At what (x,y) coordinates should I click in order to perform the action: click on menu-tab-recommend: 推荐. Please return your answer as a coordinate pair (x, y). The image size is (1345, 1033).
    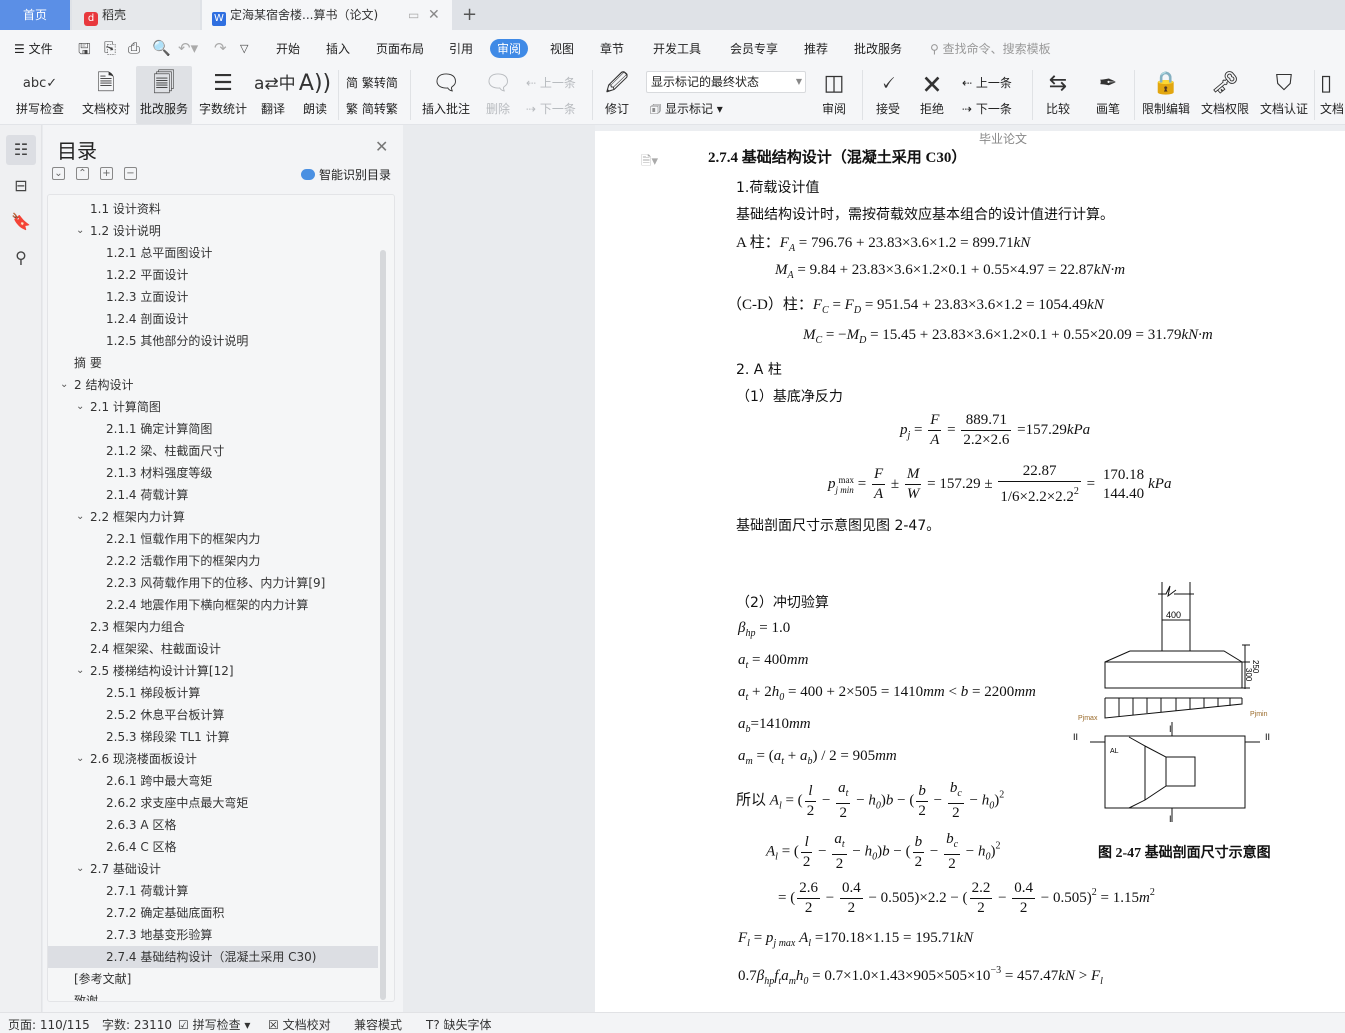
    Looking at the image, I should click on (816, 48).